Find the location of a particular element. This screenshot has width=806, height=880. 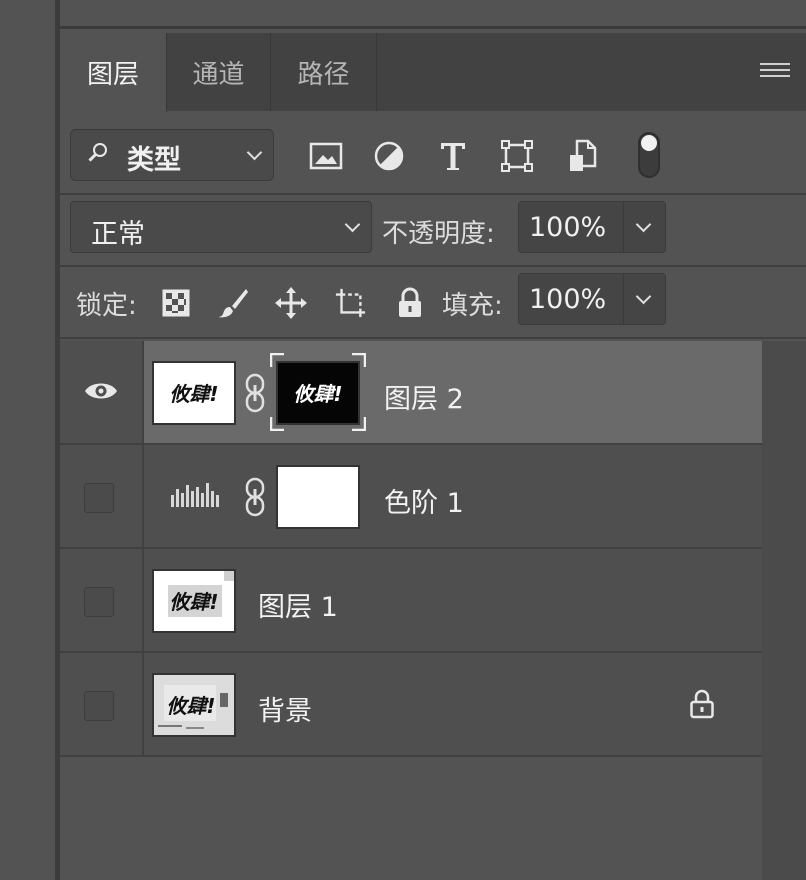

image-icon is located at coordinates (326, 156).